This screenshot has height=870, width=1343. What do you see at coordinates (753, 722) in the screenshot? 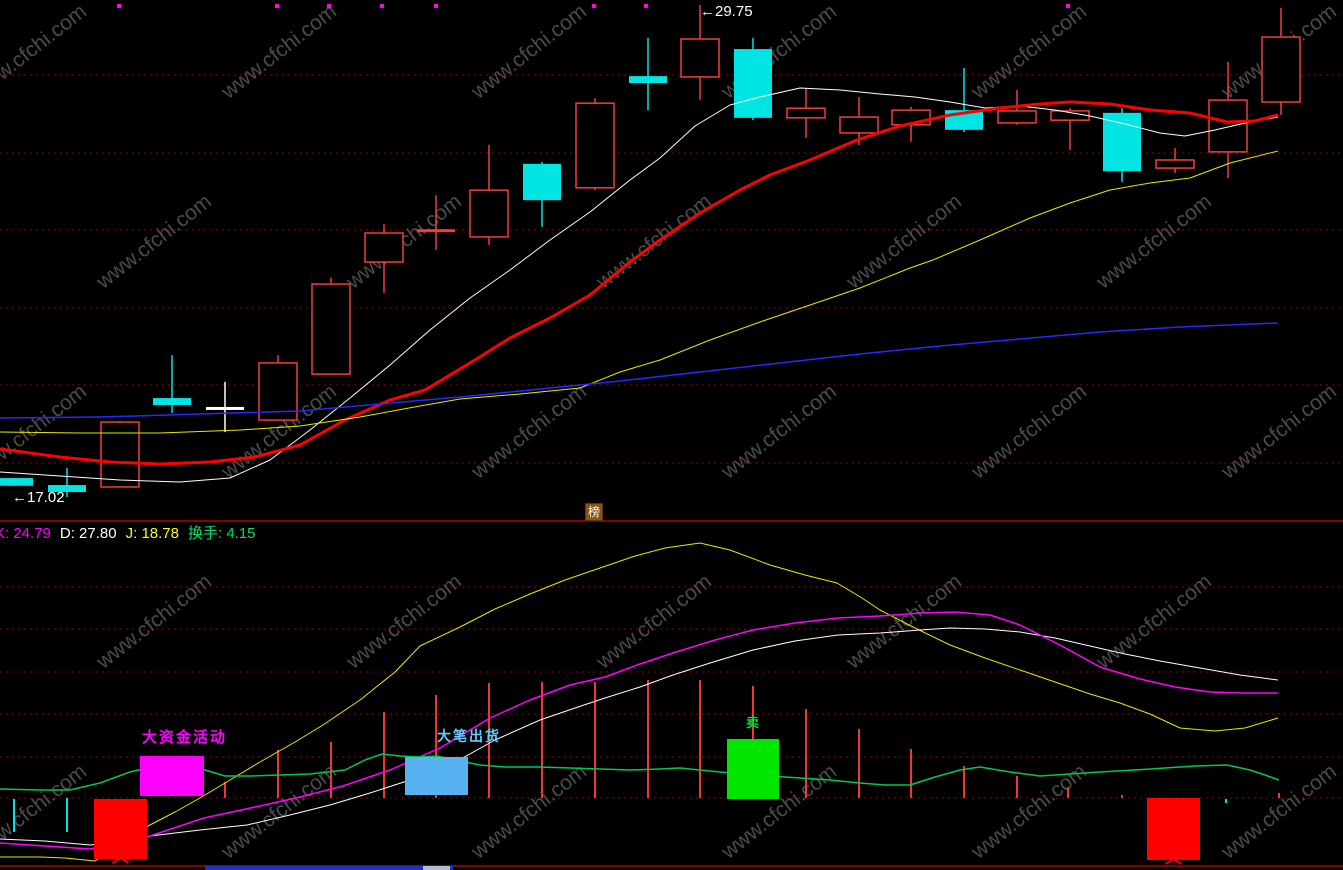
I see `signal-label-sell: 卖` at bounding box center [753, 722].